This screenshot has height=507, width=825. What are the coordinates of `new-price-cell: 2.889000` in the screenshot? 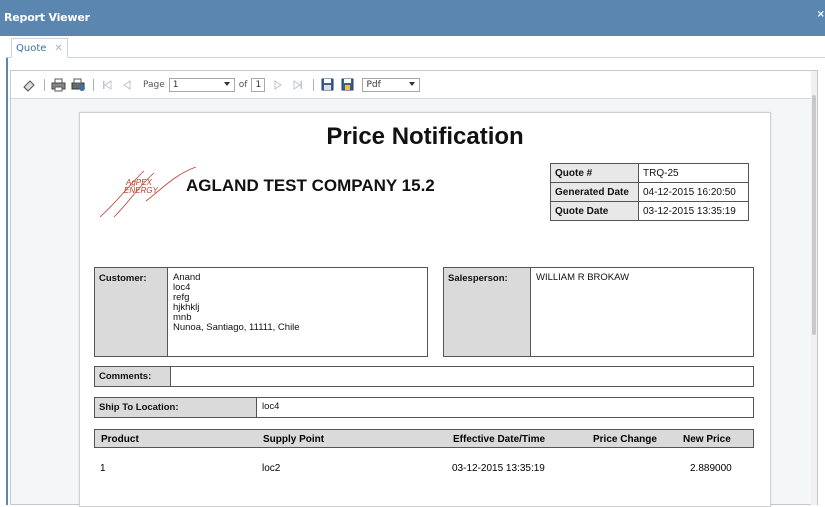 It's located at (711, 468).